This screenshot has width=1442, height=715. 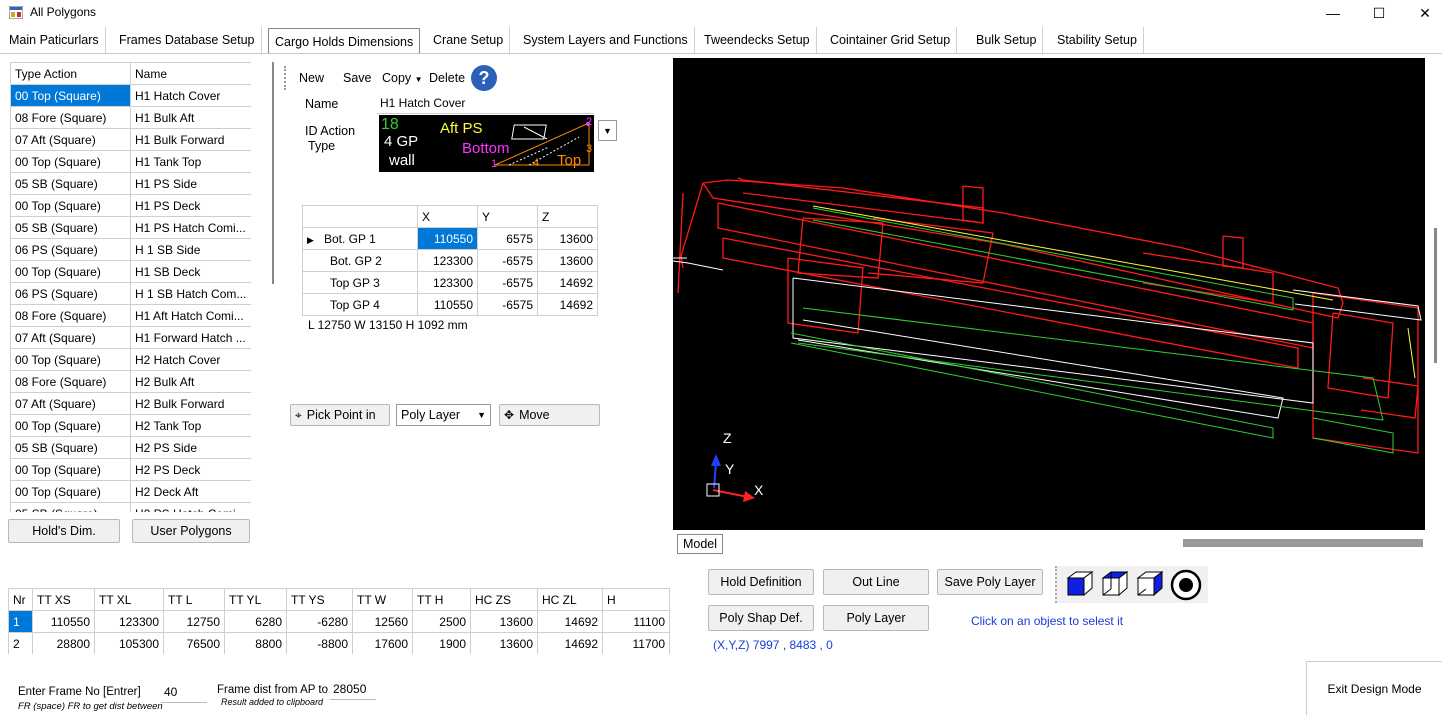 What do you see at coordinates (130, 139) in the screenshot?
I see `table-row: 07 Aft (Square) H1 Bulk Forward` at bounding box center [130, 139].